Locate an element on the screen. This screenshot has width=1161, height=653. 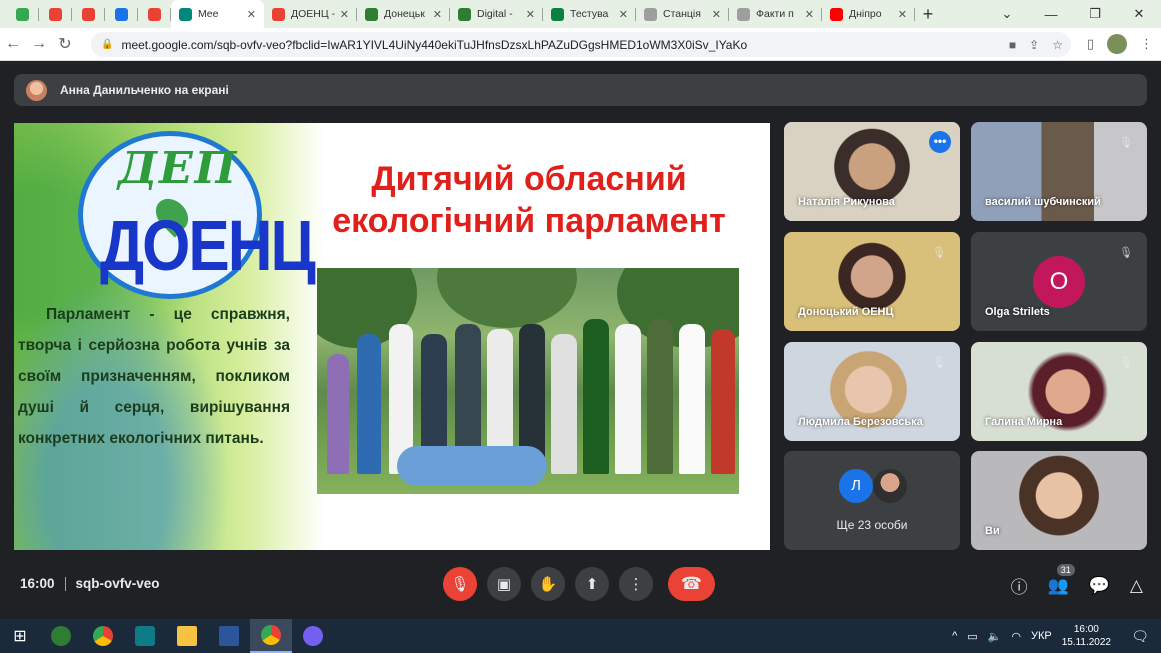
back-button: ← is located at coordinates (13, 44).